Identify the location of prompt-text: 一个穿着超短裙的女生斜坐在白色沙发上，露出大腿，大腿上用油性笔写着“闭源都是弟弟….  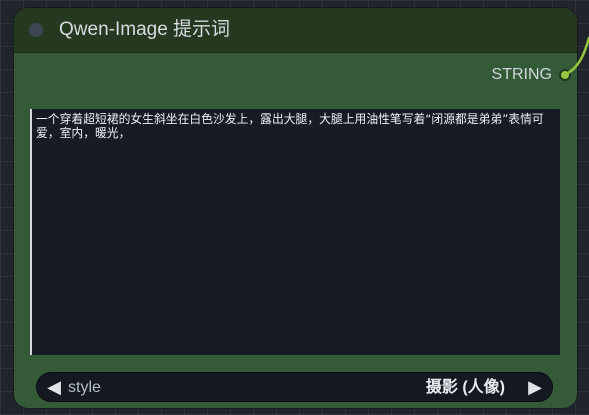
(290, 126).